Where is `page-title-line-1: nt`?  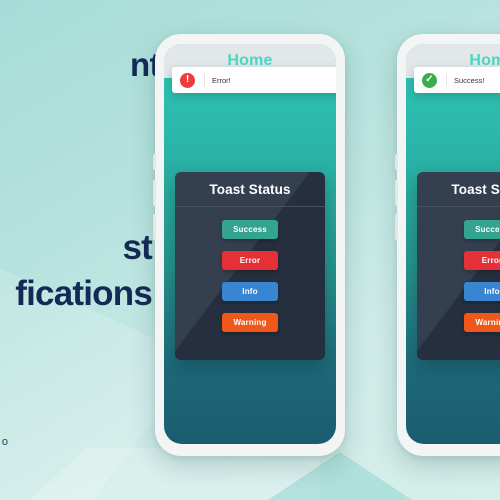
page-title-line-1: nt is located at coordinates (145, 64).